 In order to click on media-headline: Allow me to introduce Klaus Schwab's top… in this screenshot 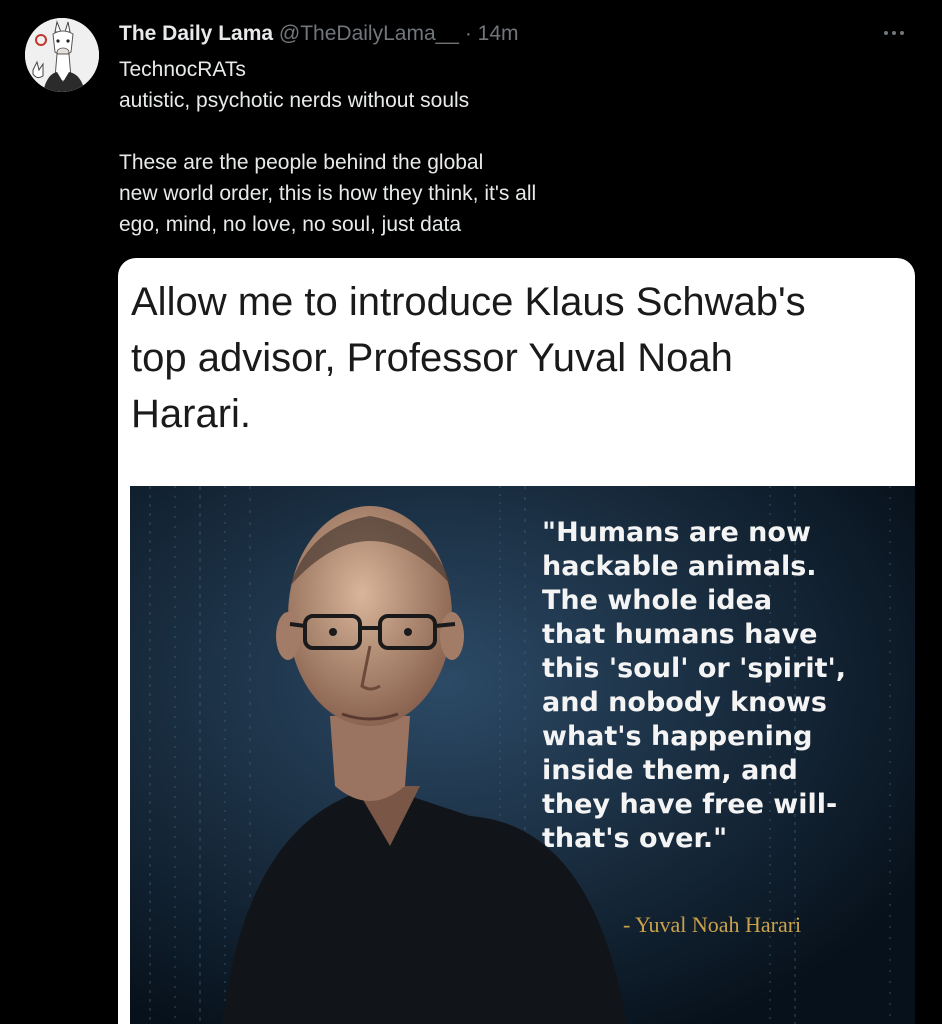, I will do `click(468, 358)`.